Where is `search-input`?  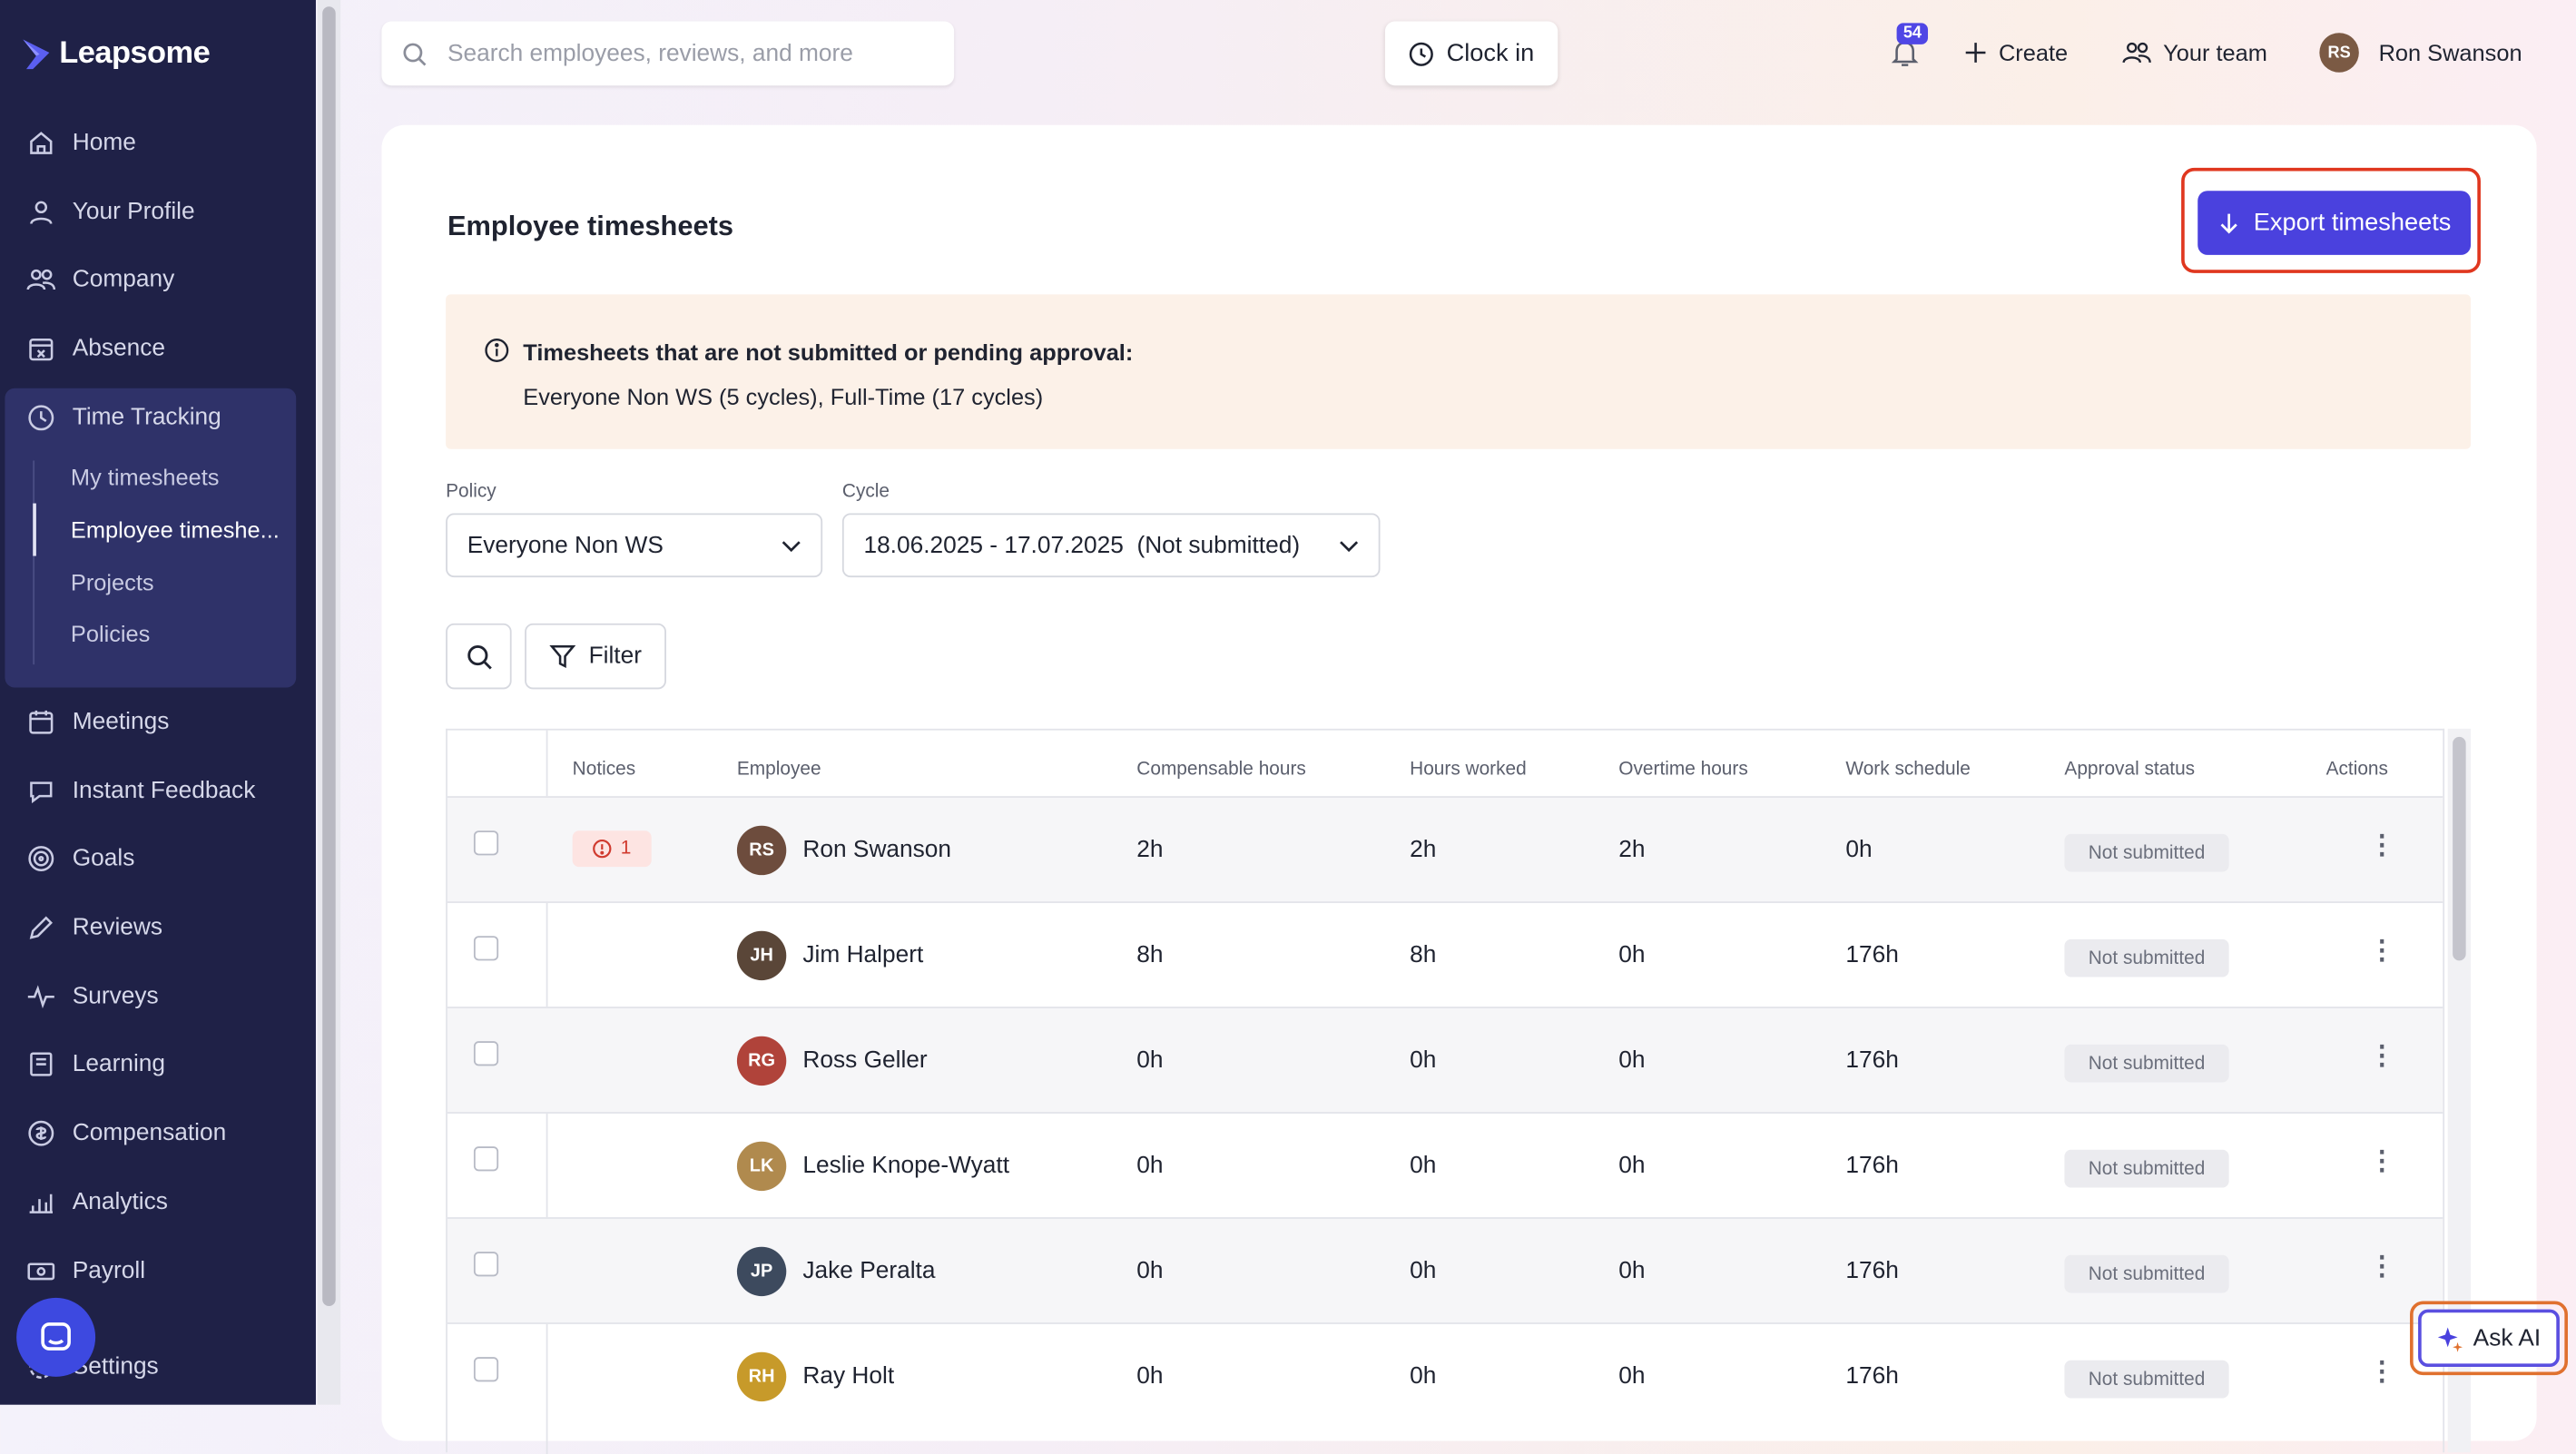 search-input is located at coordinates (686, 53).